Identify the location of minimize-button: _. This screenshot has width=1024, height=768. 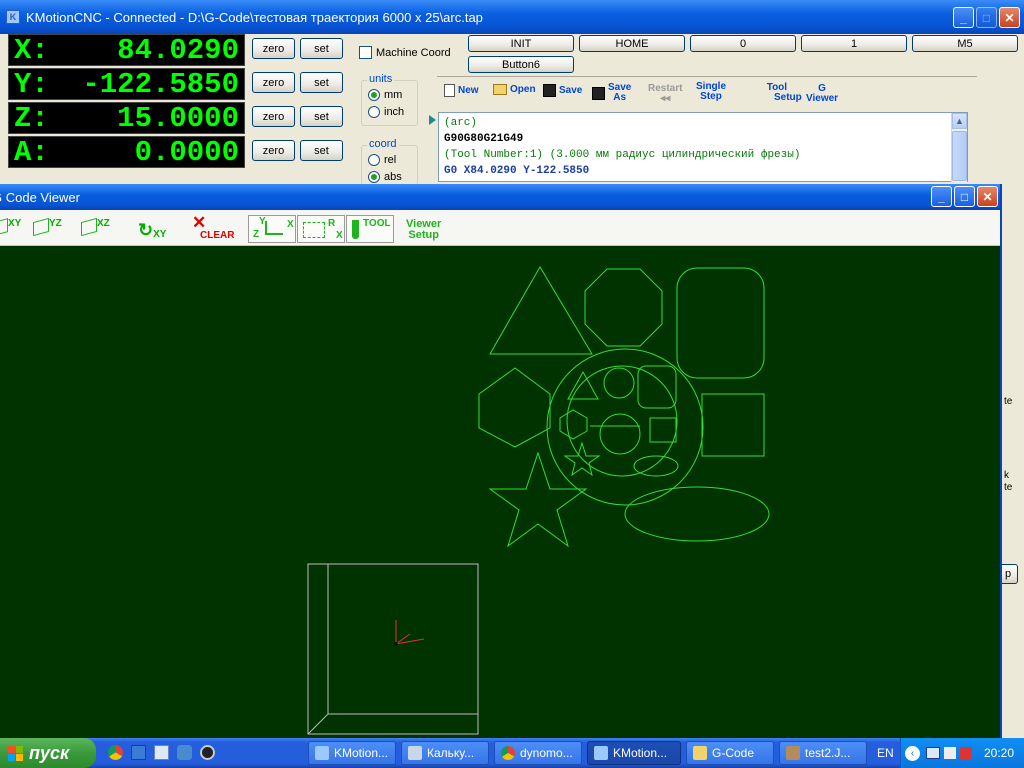
(963, 17).